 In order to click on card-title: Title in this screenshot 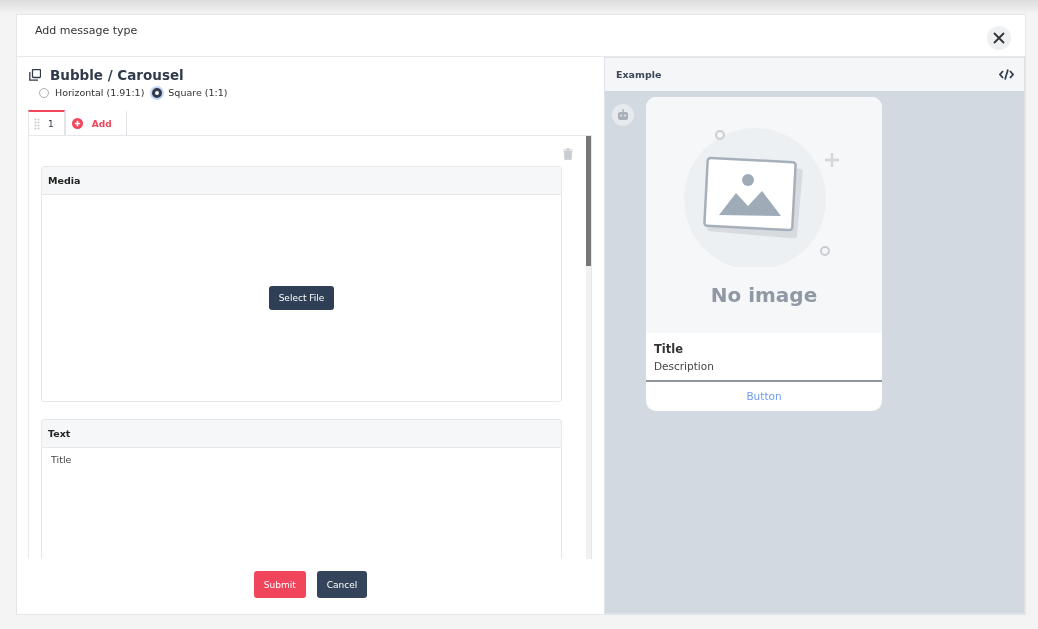, I will do `click(669, 349)`.